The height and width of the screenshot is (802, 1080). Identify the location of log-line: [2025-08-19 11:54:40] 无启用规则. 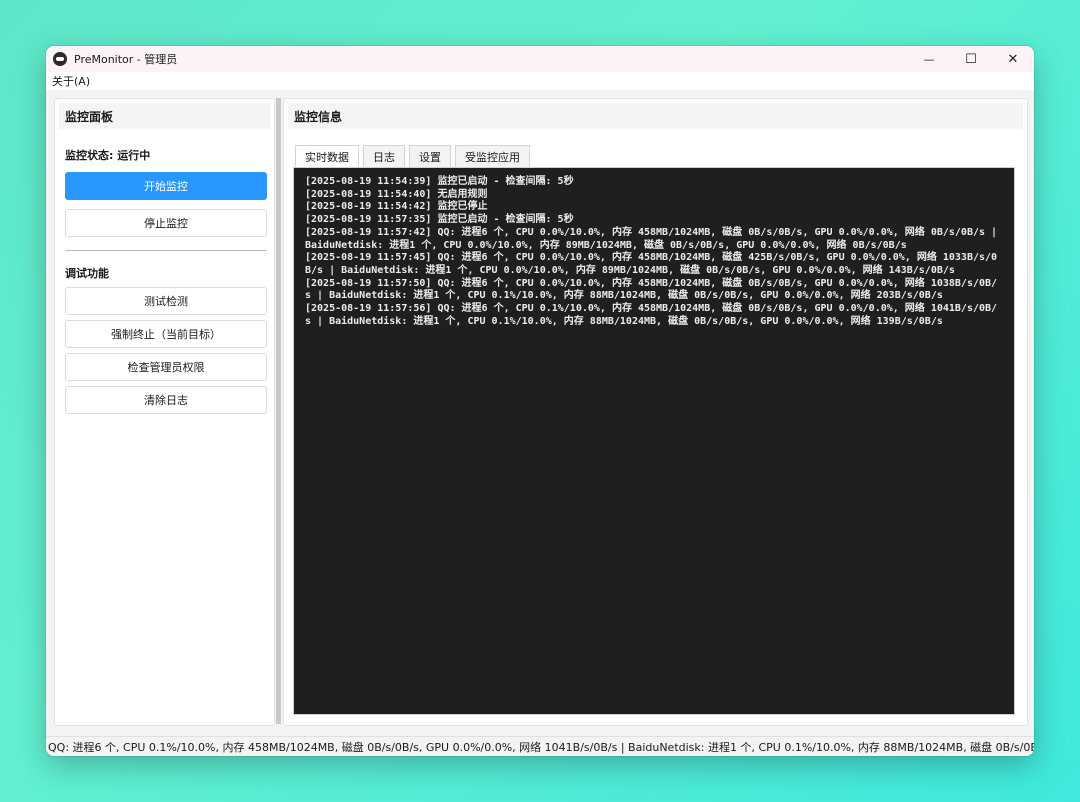
(396, 194).